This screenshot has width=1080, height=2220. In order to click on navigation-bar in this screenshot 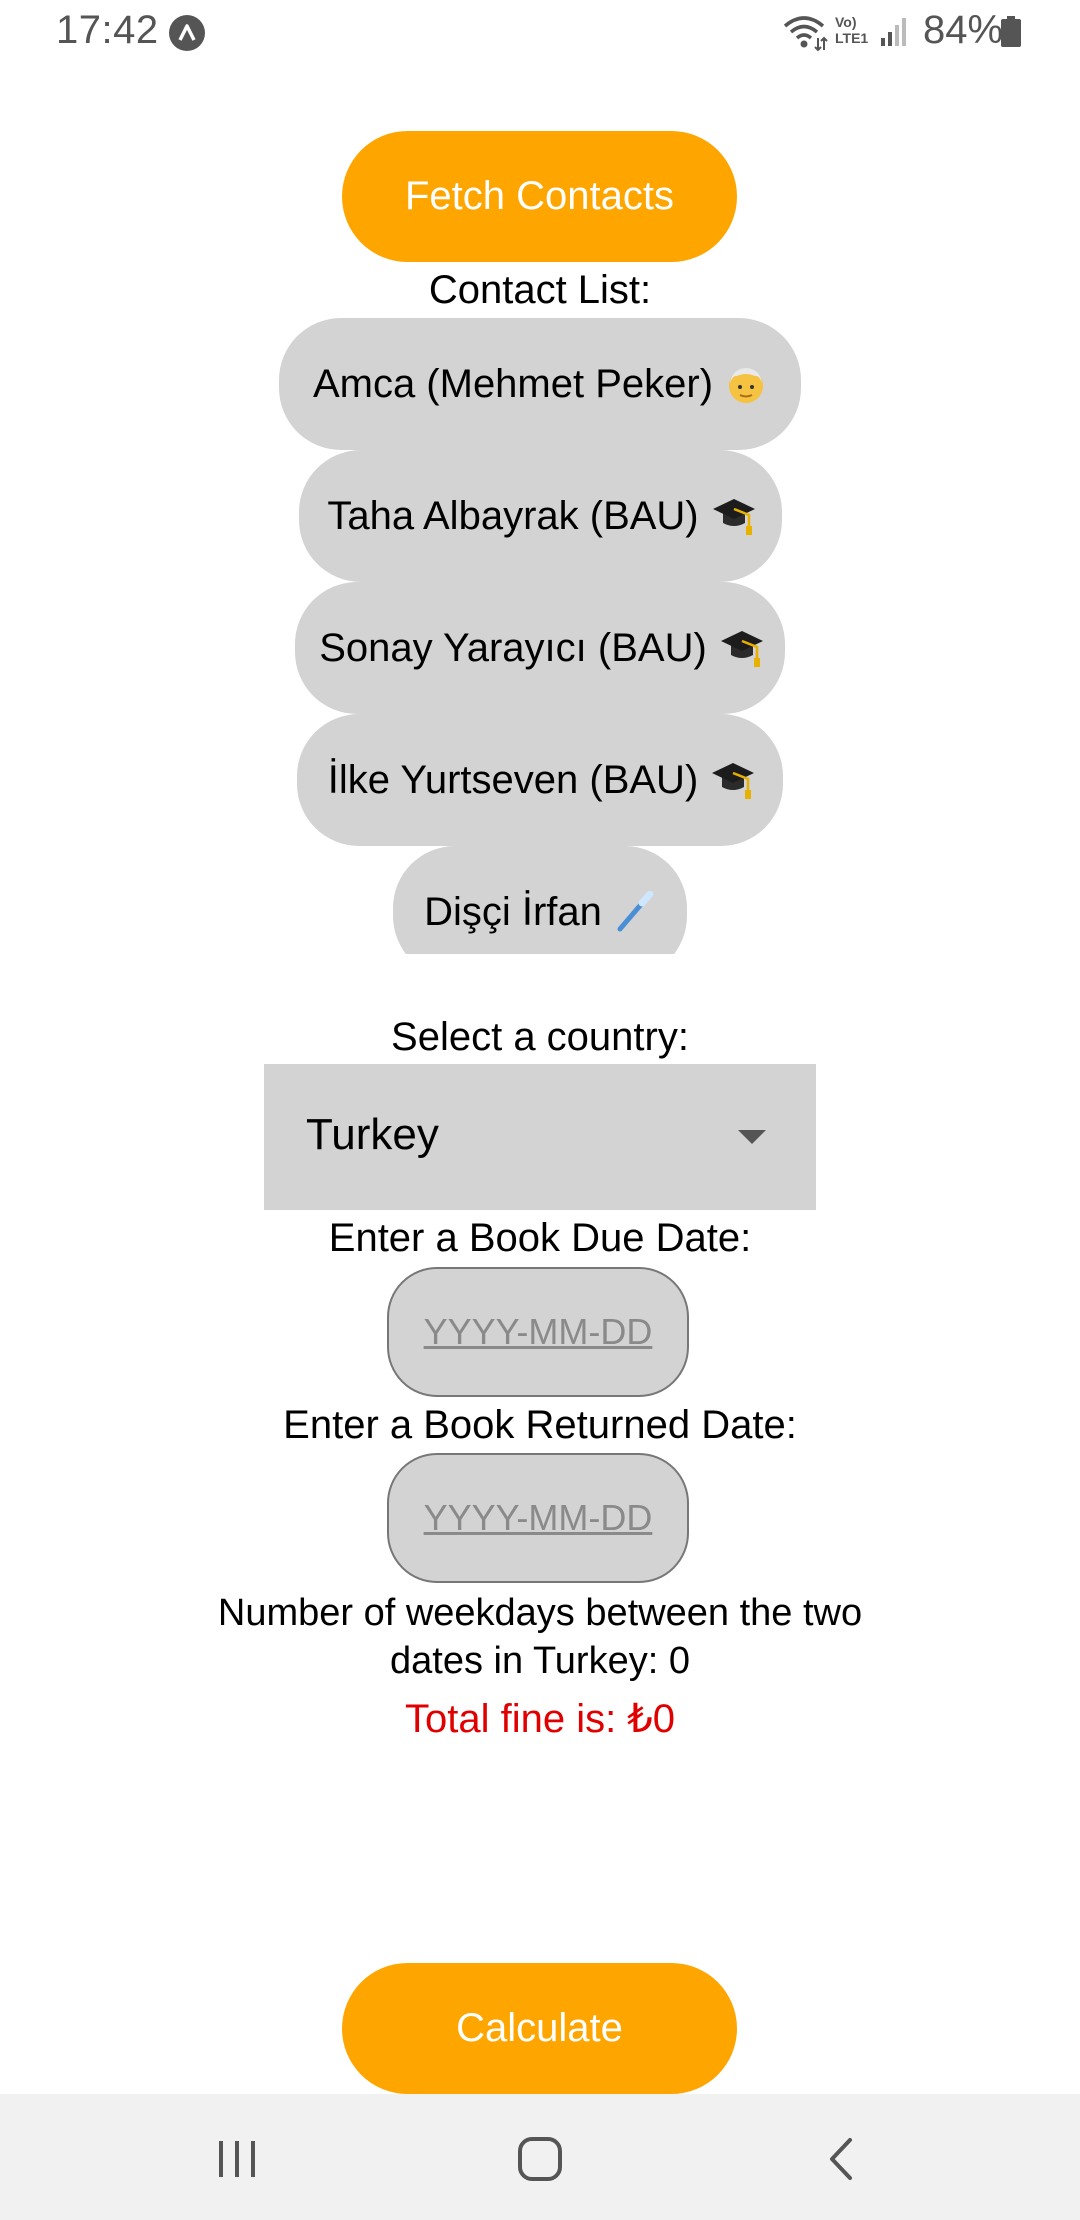, I will do `click(540, 2157)`.